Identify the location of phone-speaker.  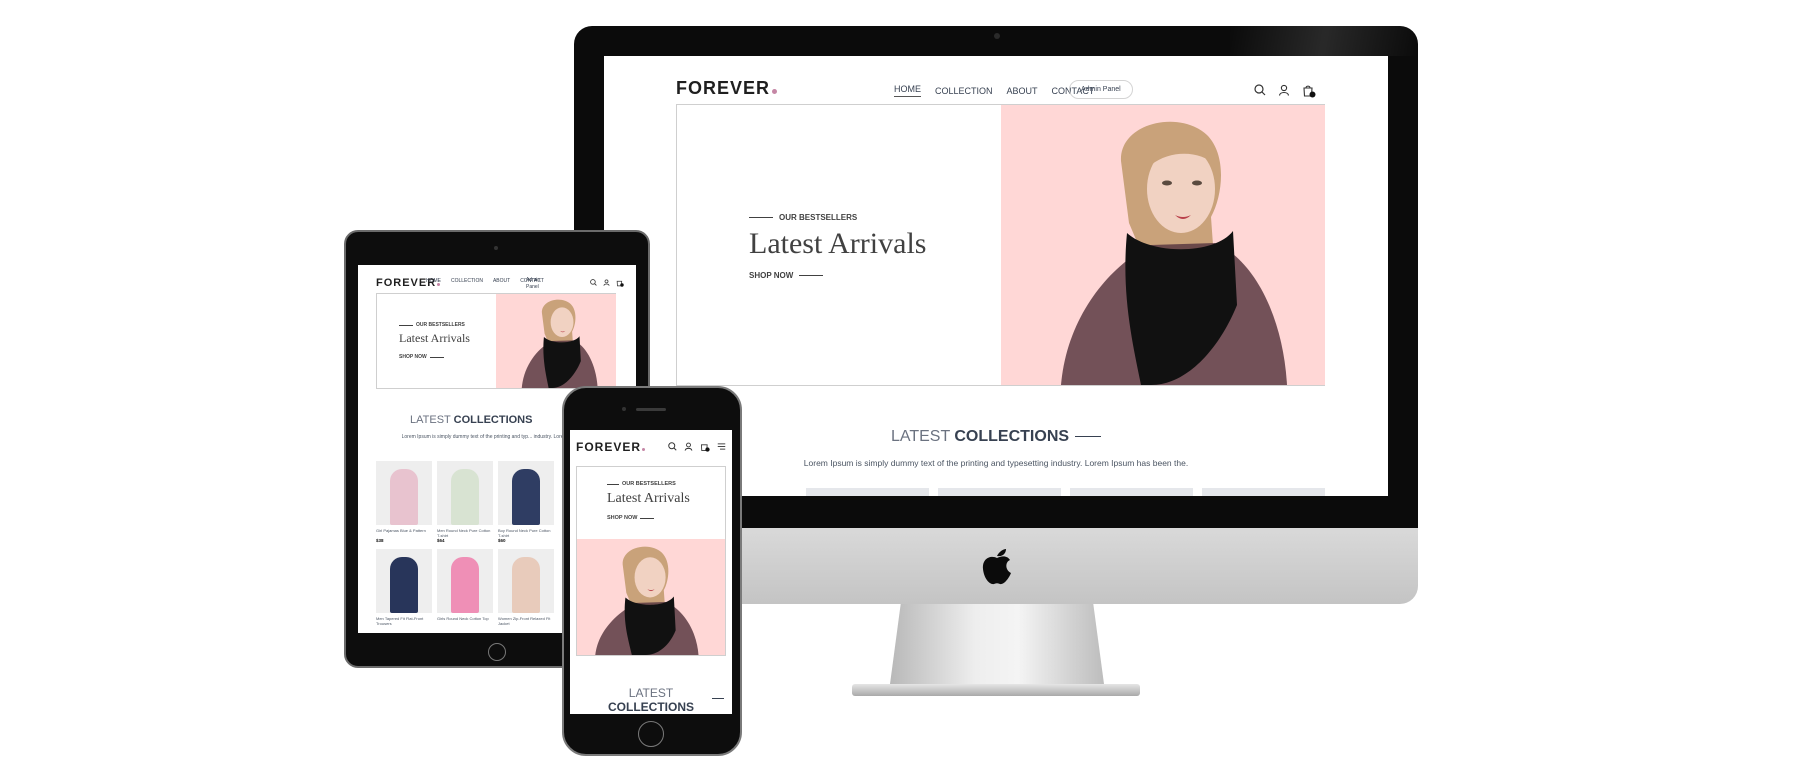
(651, 409).